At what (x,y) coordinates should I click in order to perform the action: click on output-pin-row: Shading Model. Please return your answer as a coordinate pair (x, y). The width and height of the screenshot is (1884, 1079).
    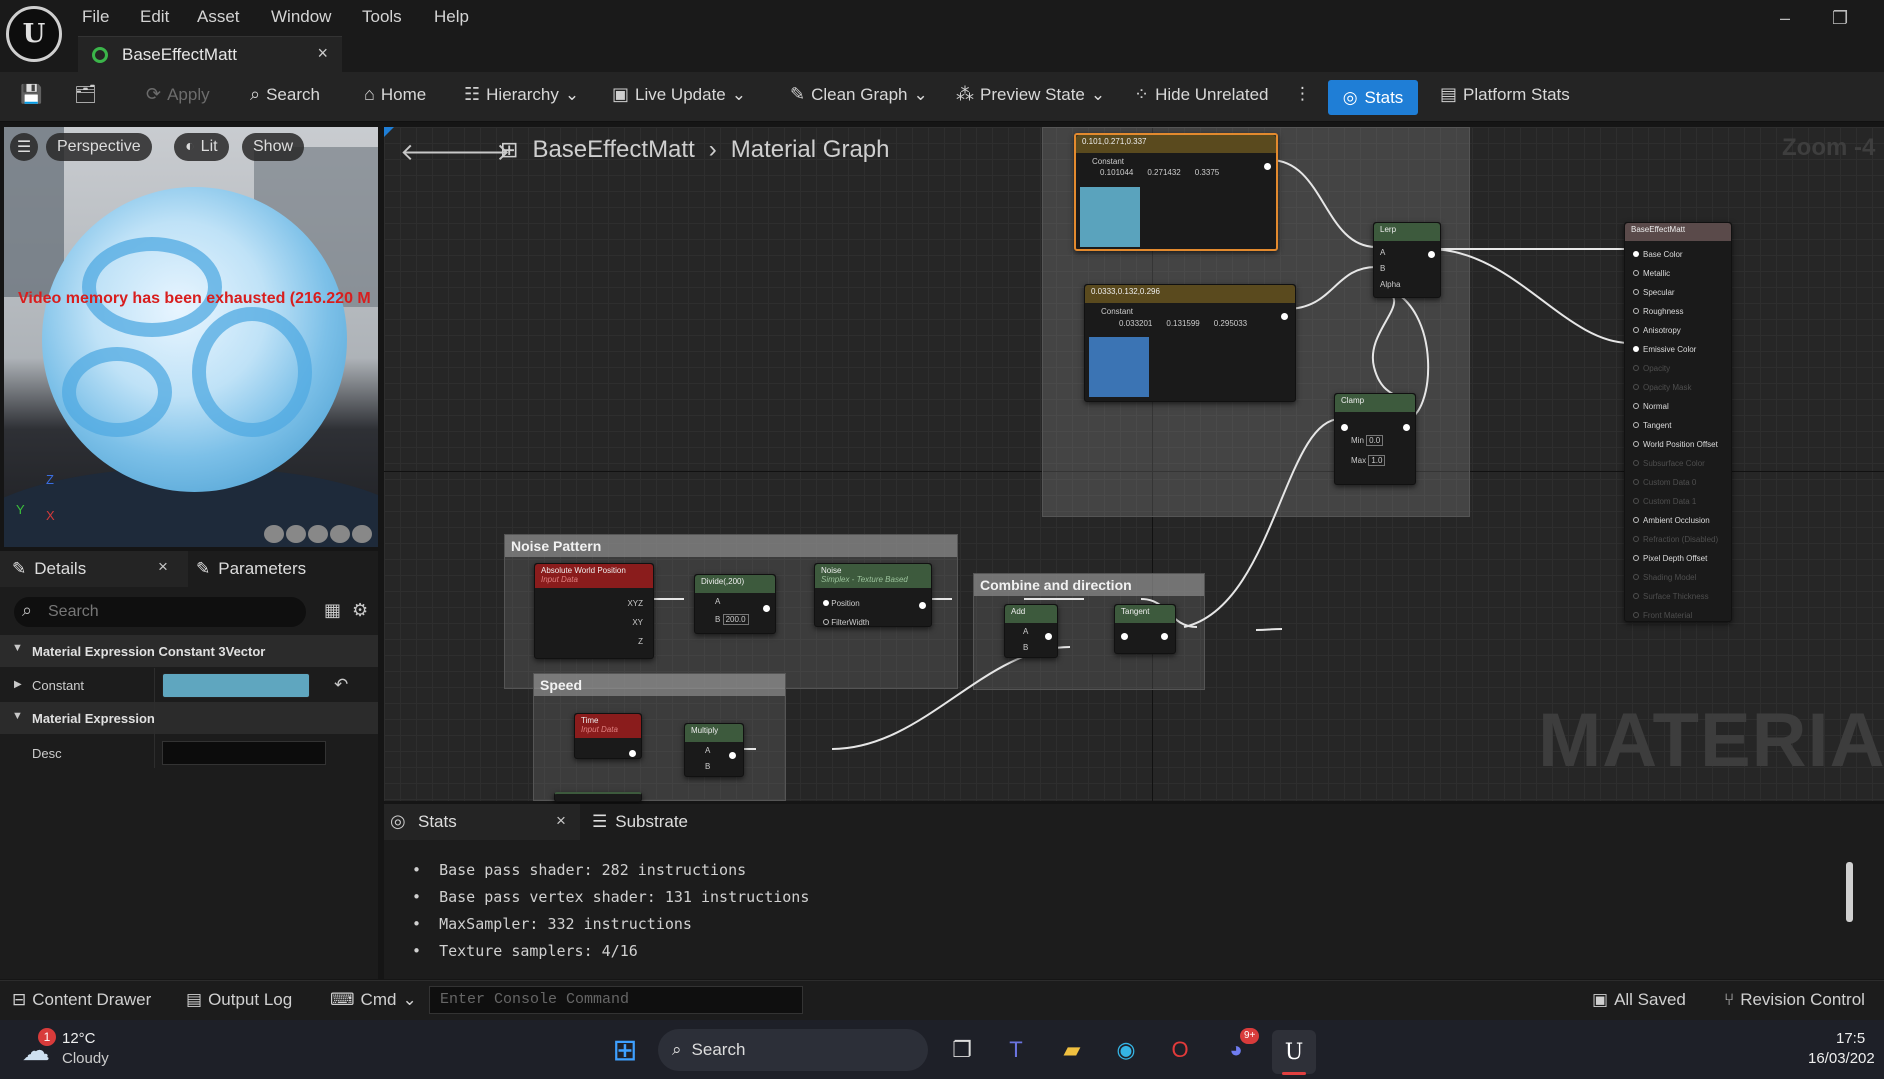
    Looking at the image, I should click on (1675, 577).